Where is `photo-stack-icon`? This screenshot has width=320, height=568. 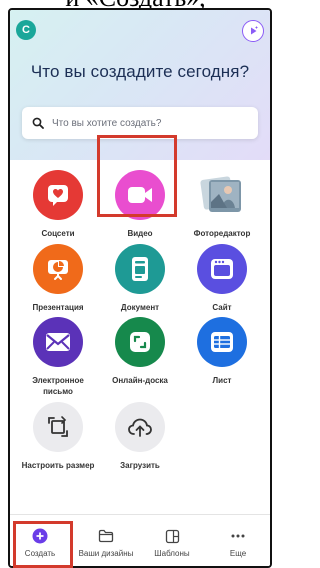
photo-stack-icon is located at coordinates (220, 194).